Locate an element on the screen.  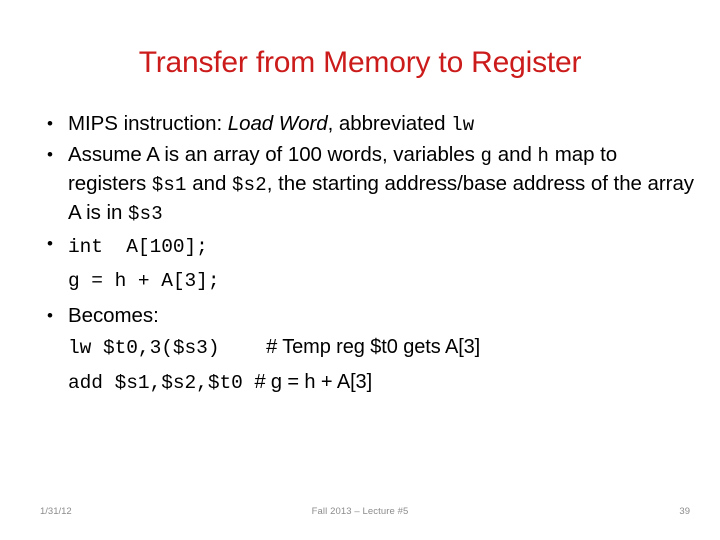
text-segment: MIPS instruction: is located at coordinates (148, 123).